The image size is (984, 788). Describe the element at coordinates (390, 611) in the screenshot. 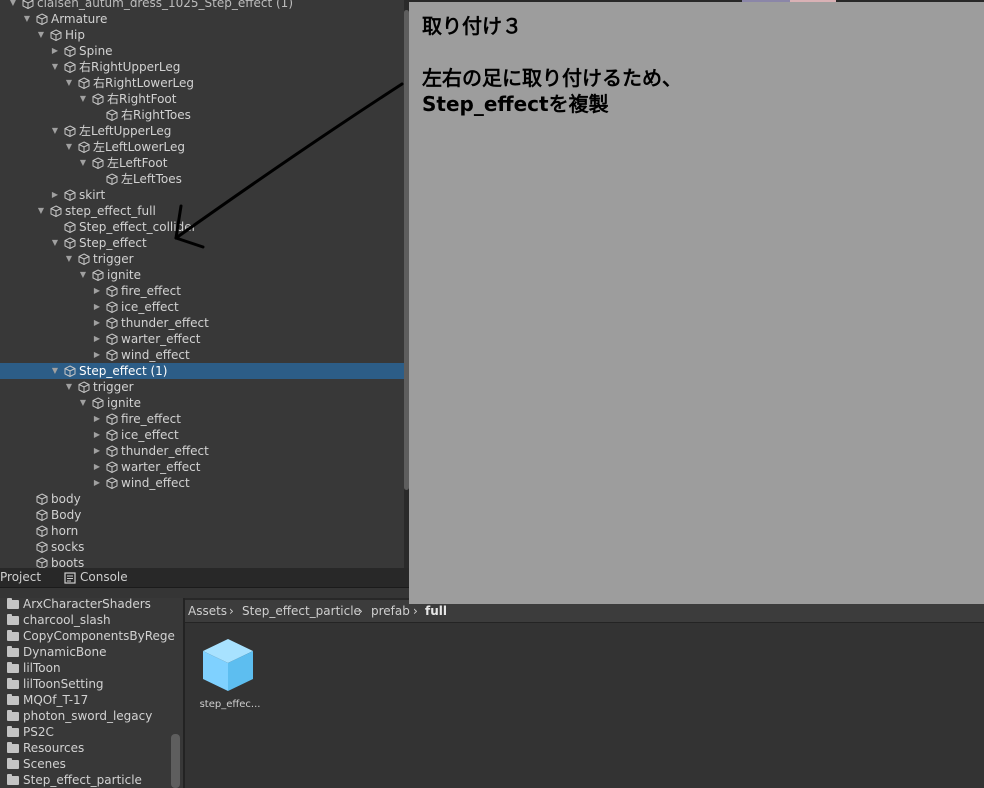

I see `breadcrumb-prefab: prefab` at that location.